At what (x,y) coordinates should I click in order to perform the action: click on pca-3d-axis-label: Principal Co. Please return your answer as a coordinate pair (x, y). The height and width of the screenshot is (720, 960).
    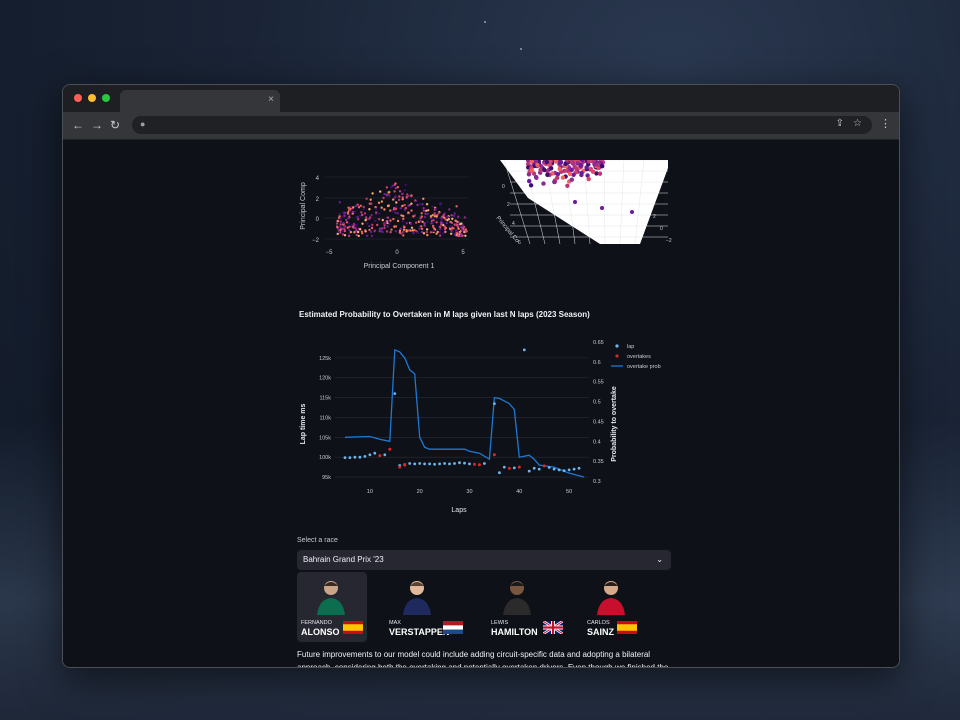
    Looking at the image, I should click on (507, 229).